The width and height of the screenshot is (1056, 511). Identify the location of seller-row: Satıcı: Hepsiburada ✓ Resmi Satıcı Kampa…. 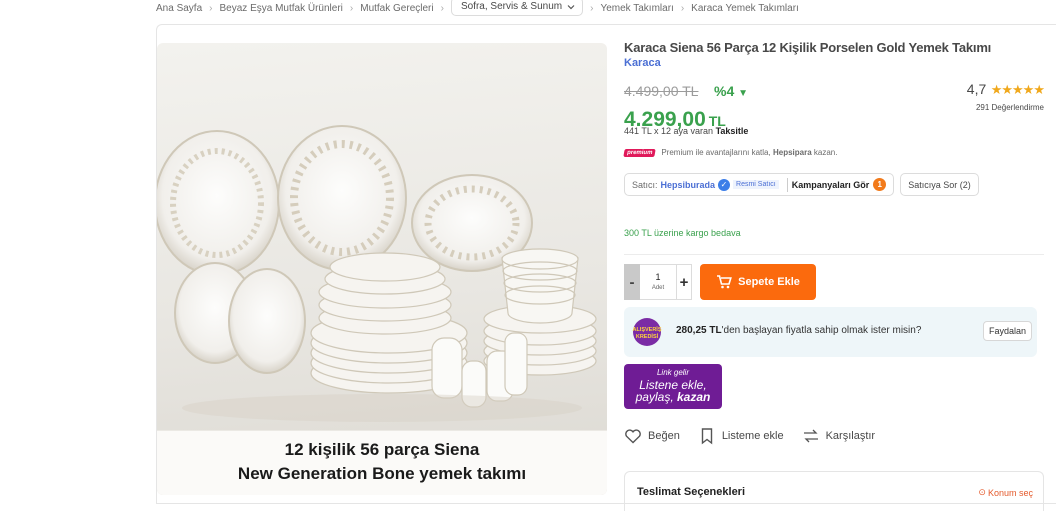
(801, 184).